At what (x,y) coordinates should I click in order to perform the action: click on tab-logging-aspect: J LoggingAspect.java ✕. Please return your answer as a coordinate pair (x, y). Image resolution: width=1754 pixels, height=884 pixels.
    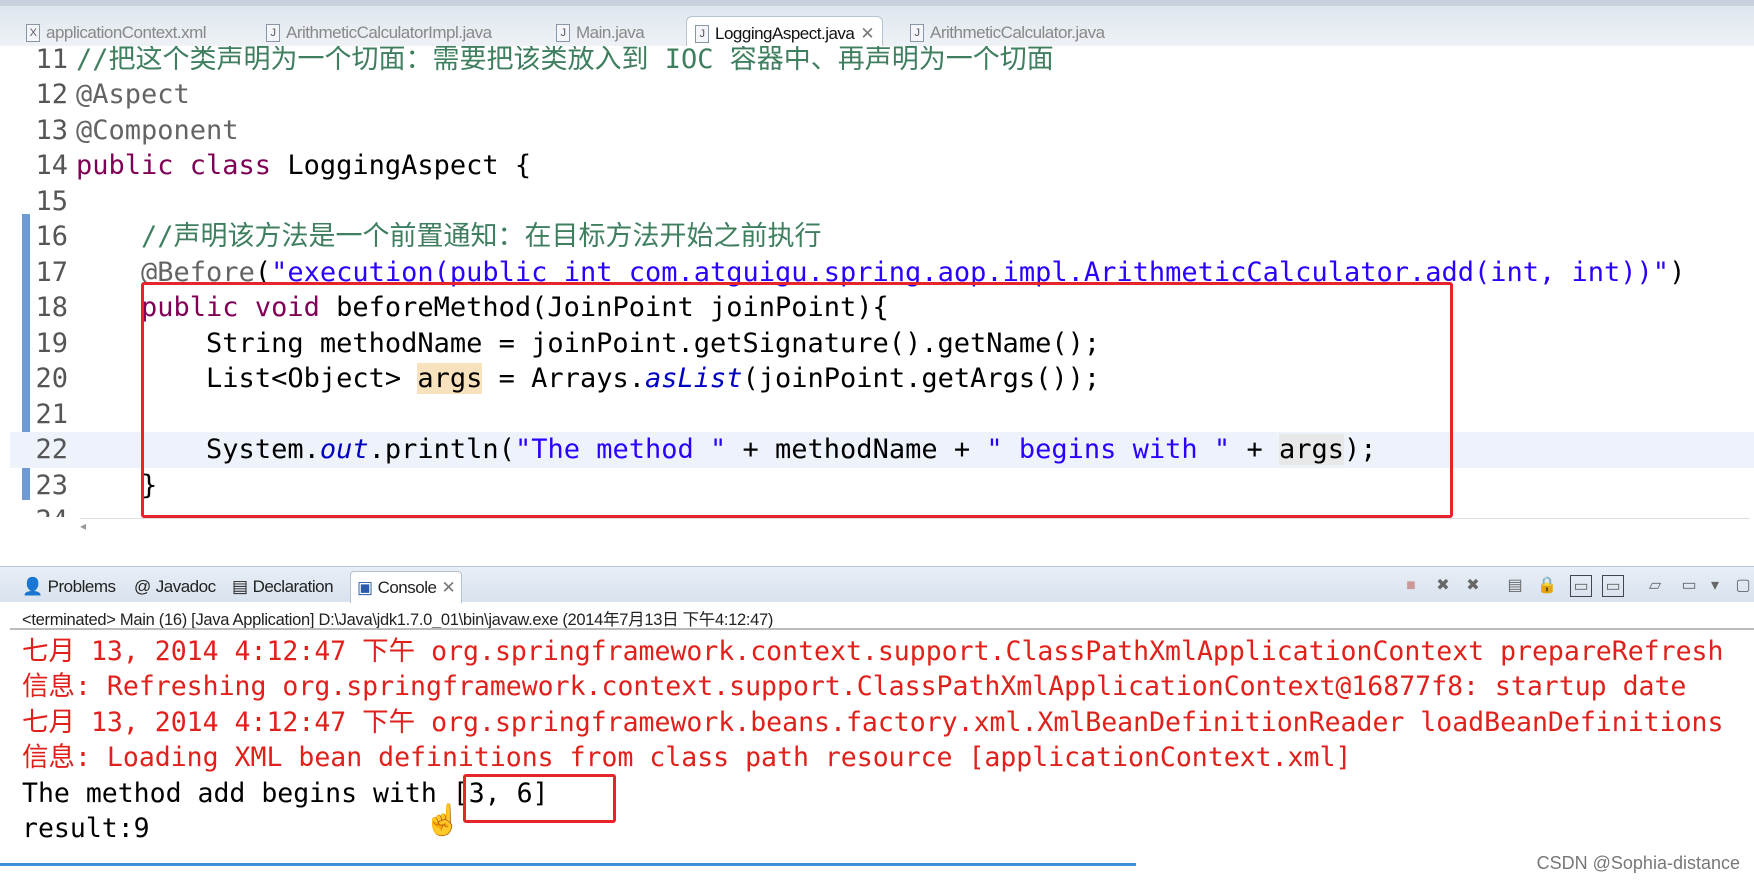
    Looking at the image, I should click on (785, 33).